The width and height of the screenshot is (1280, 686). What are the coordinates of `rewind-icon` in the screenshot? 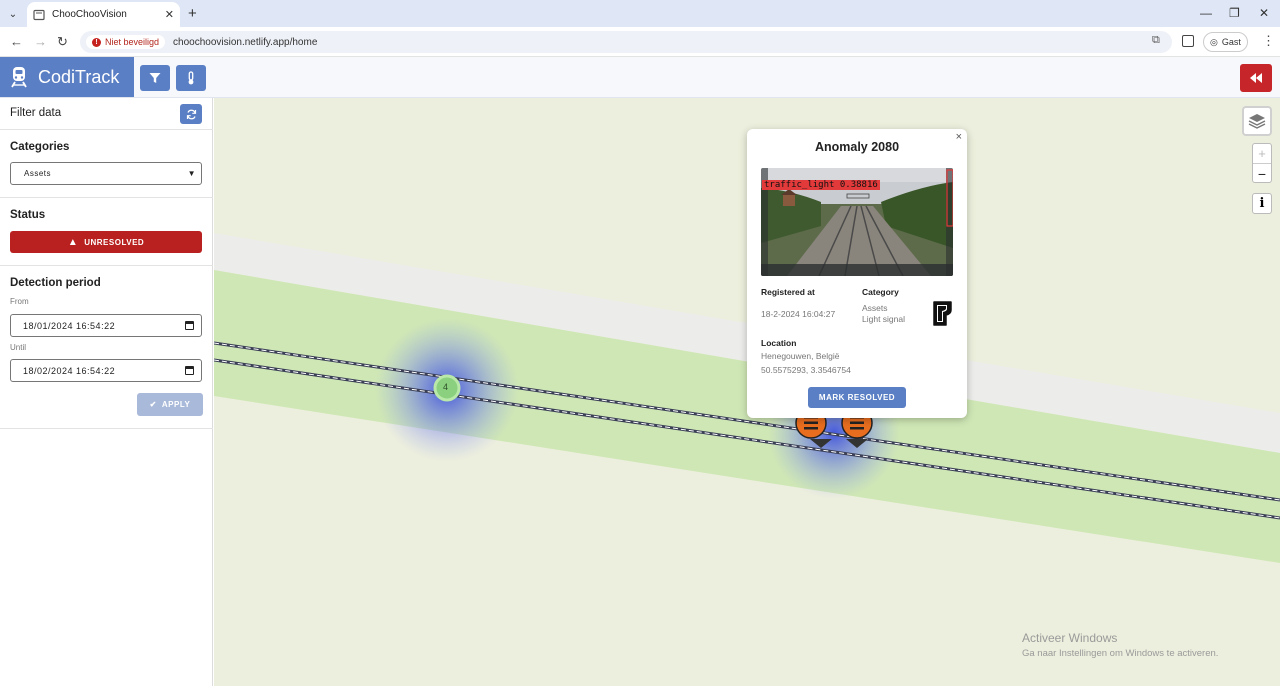 It's located at (1256, 78).